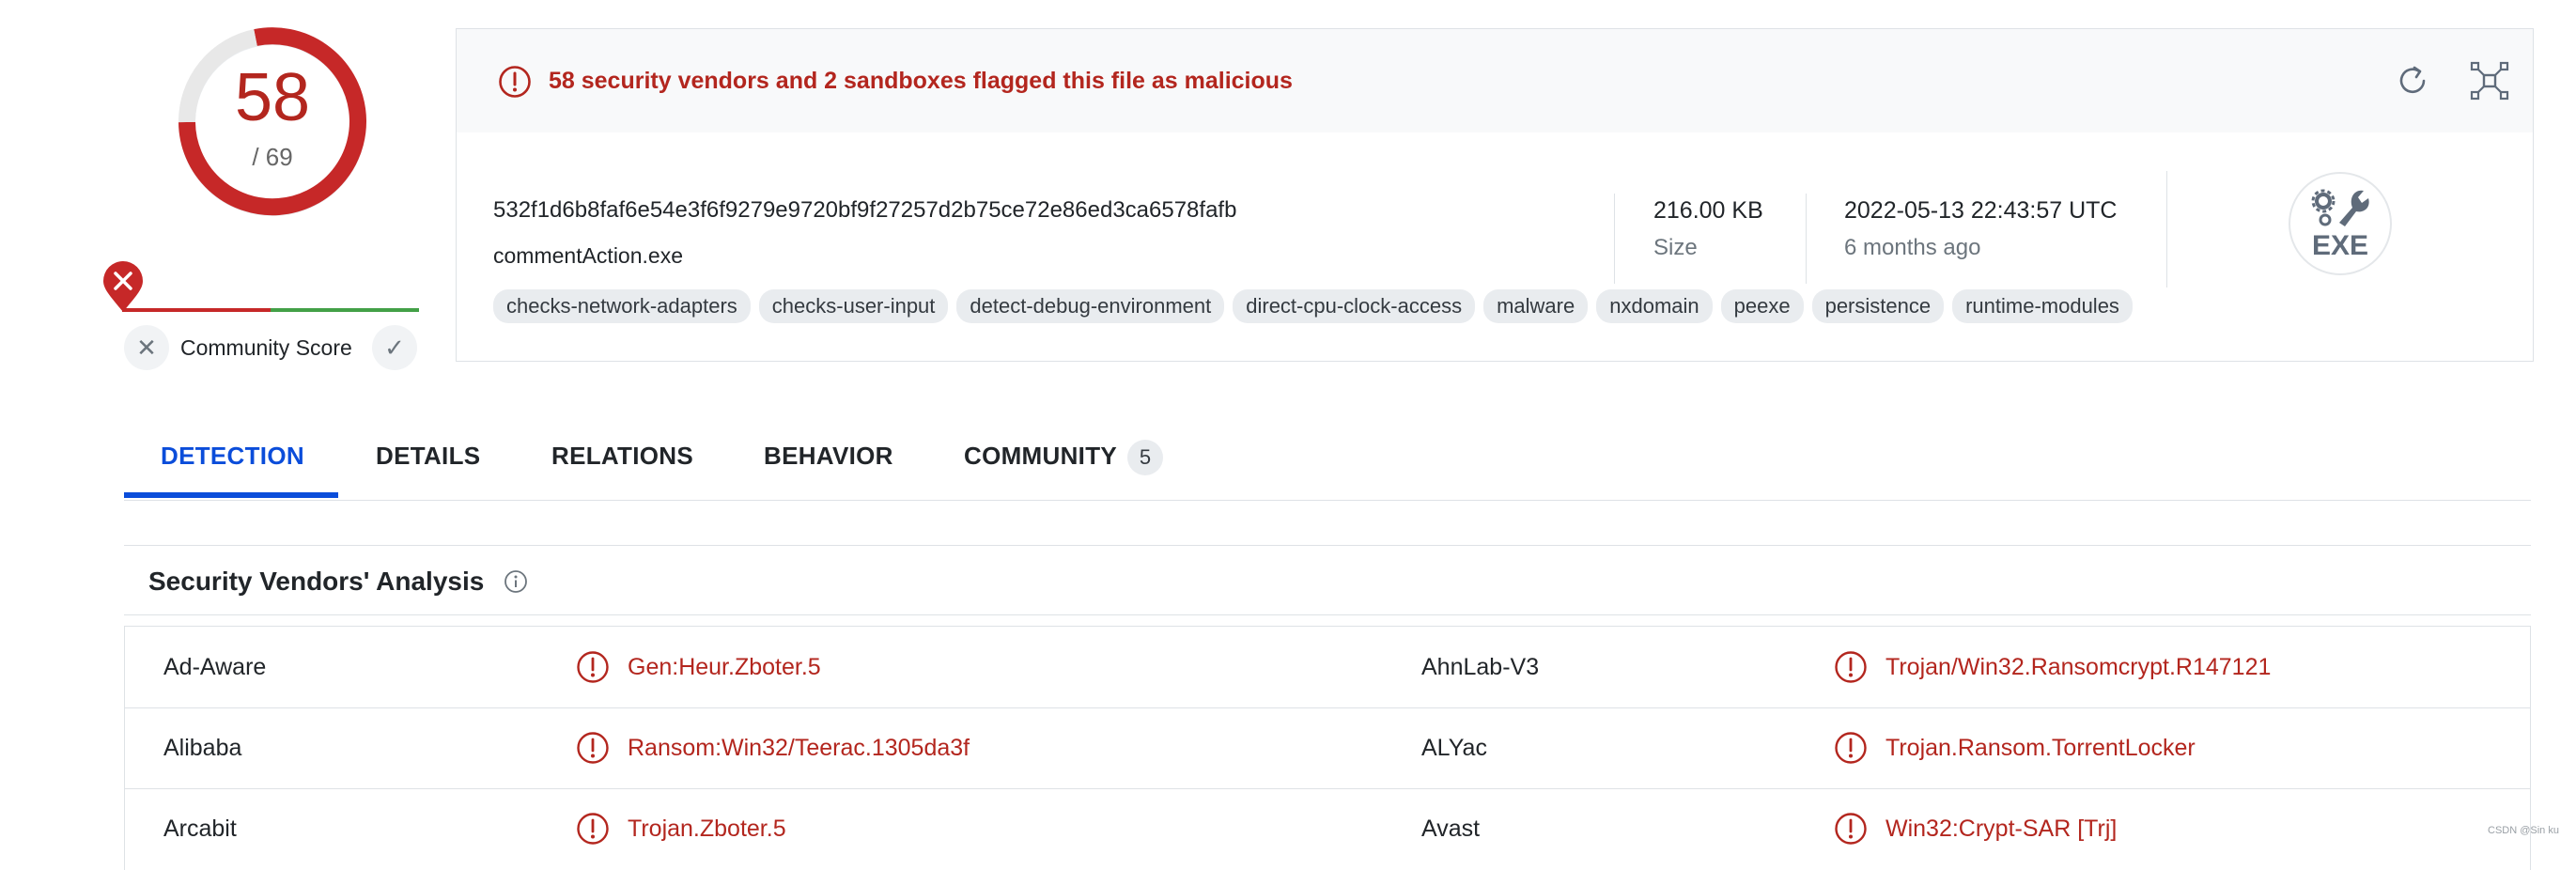 This screenshot has width=2576, height=870. I want to click on tab-details: DETAILS, so click(428, 456).